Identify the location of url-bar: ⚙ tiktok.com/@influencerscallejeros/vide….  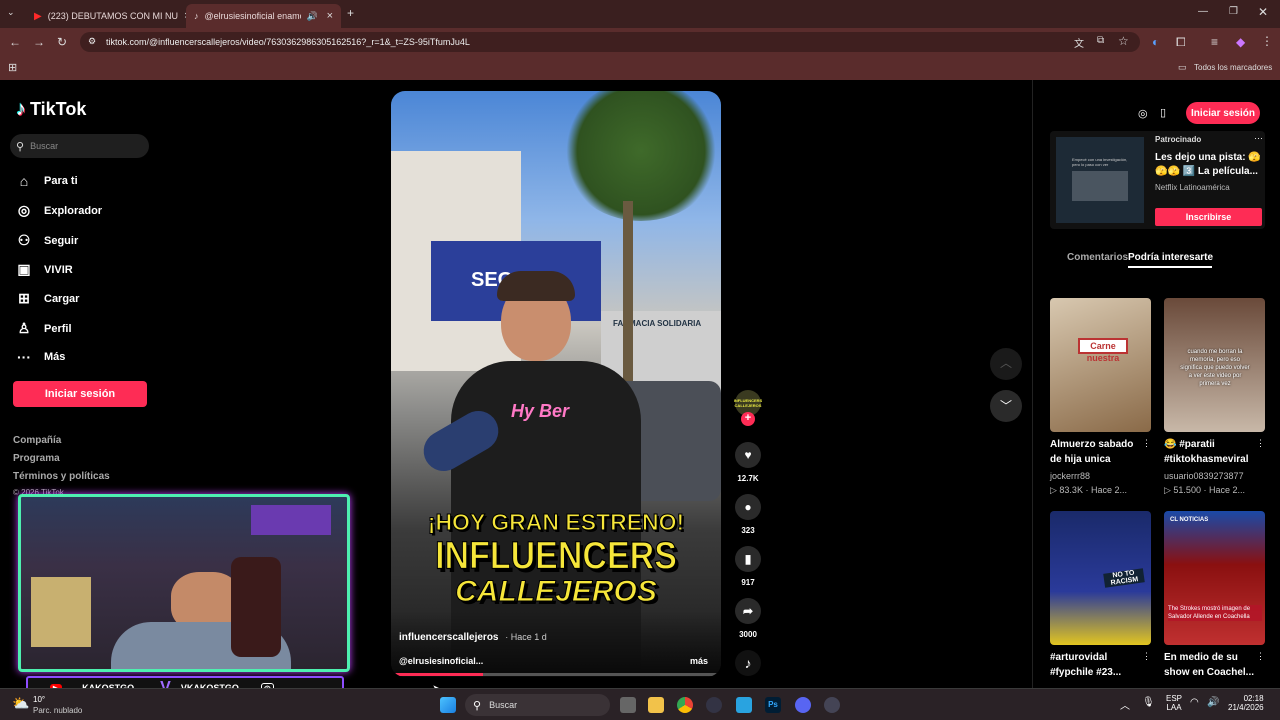
(610, 42).